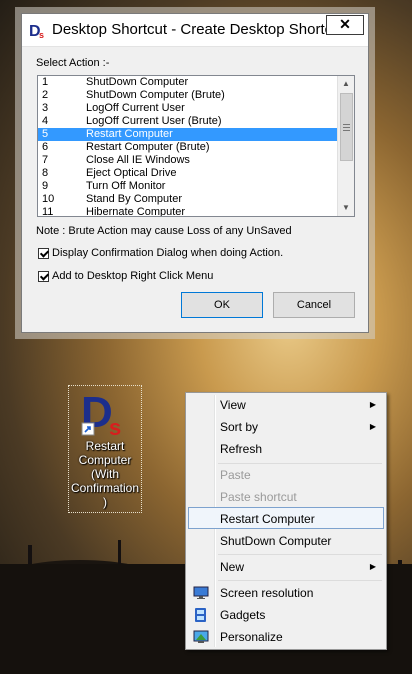  What do you see at coordinates (286, 567) in the screenshot?
I see `menu-item-new: New ▶` at bounding box center [286, 567].